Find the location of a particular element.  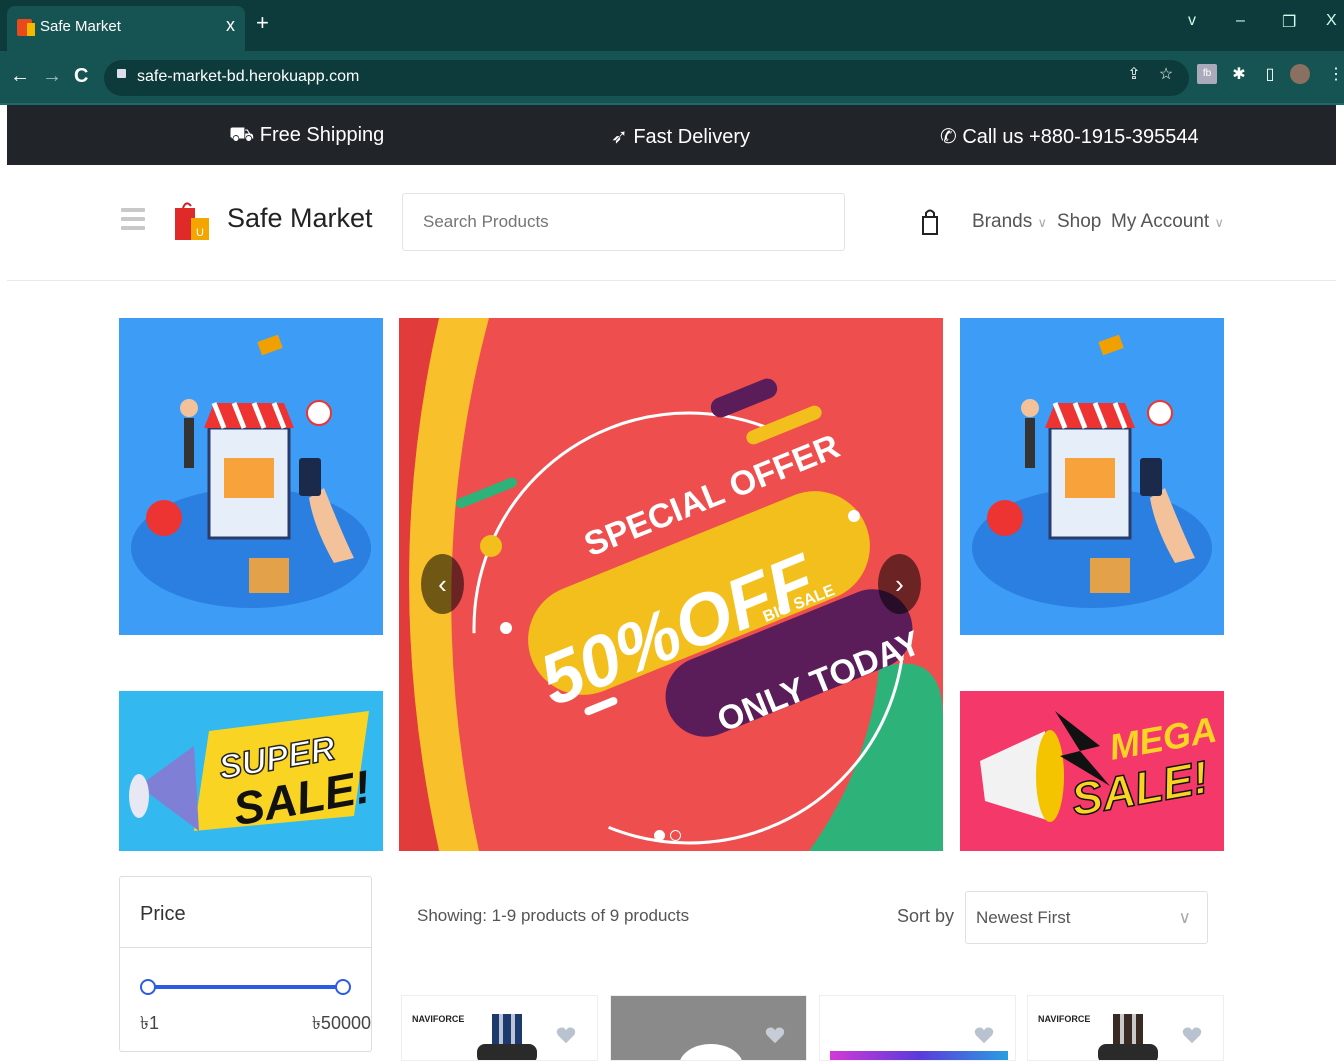

price-max-label: ৳50000 is located at coordinates (341, 1023).